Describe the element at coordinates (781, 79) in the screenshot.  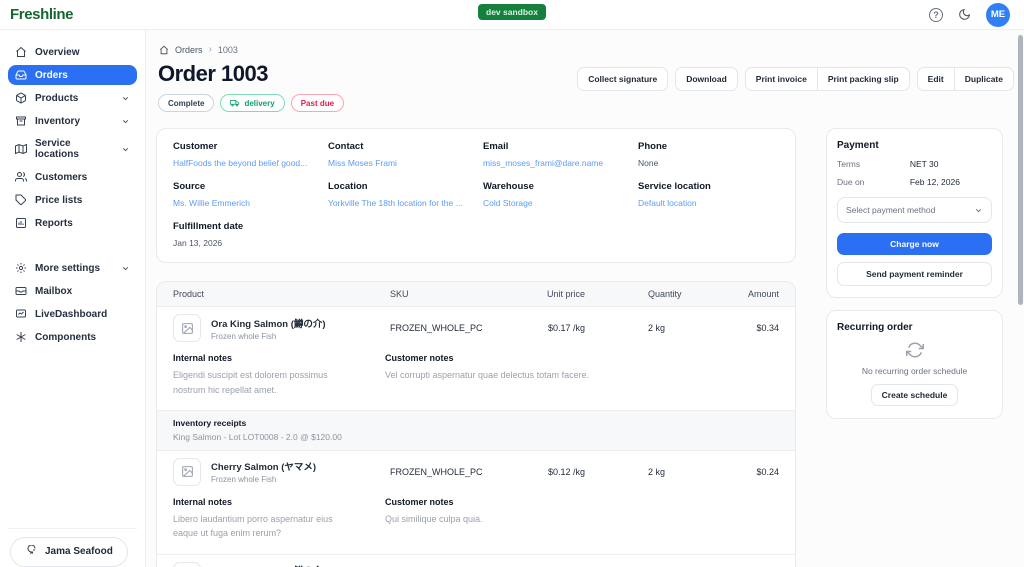
I see `print-invoice-button: Print invoice` at that location.